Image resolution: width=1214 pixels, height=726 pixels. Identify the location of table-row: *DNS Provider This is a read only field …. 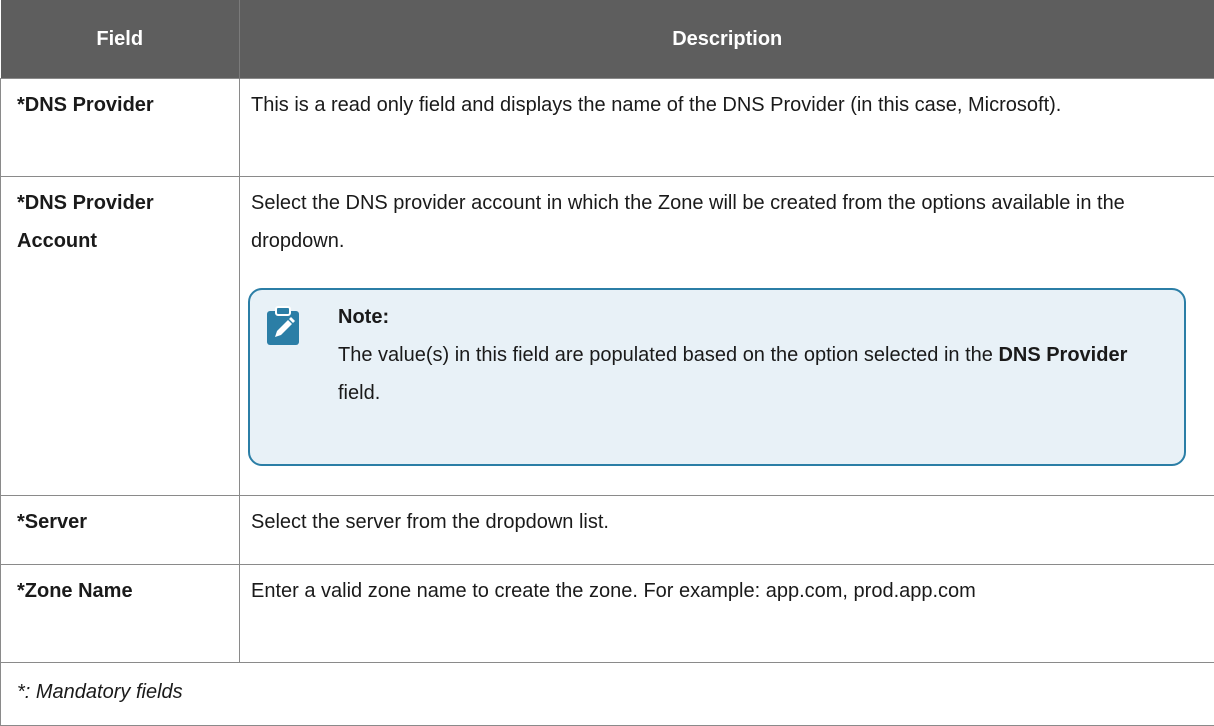
(607, 128).